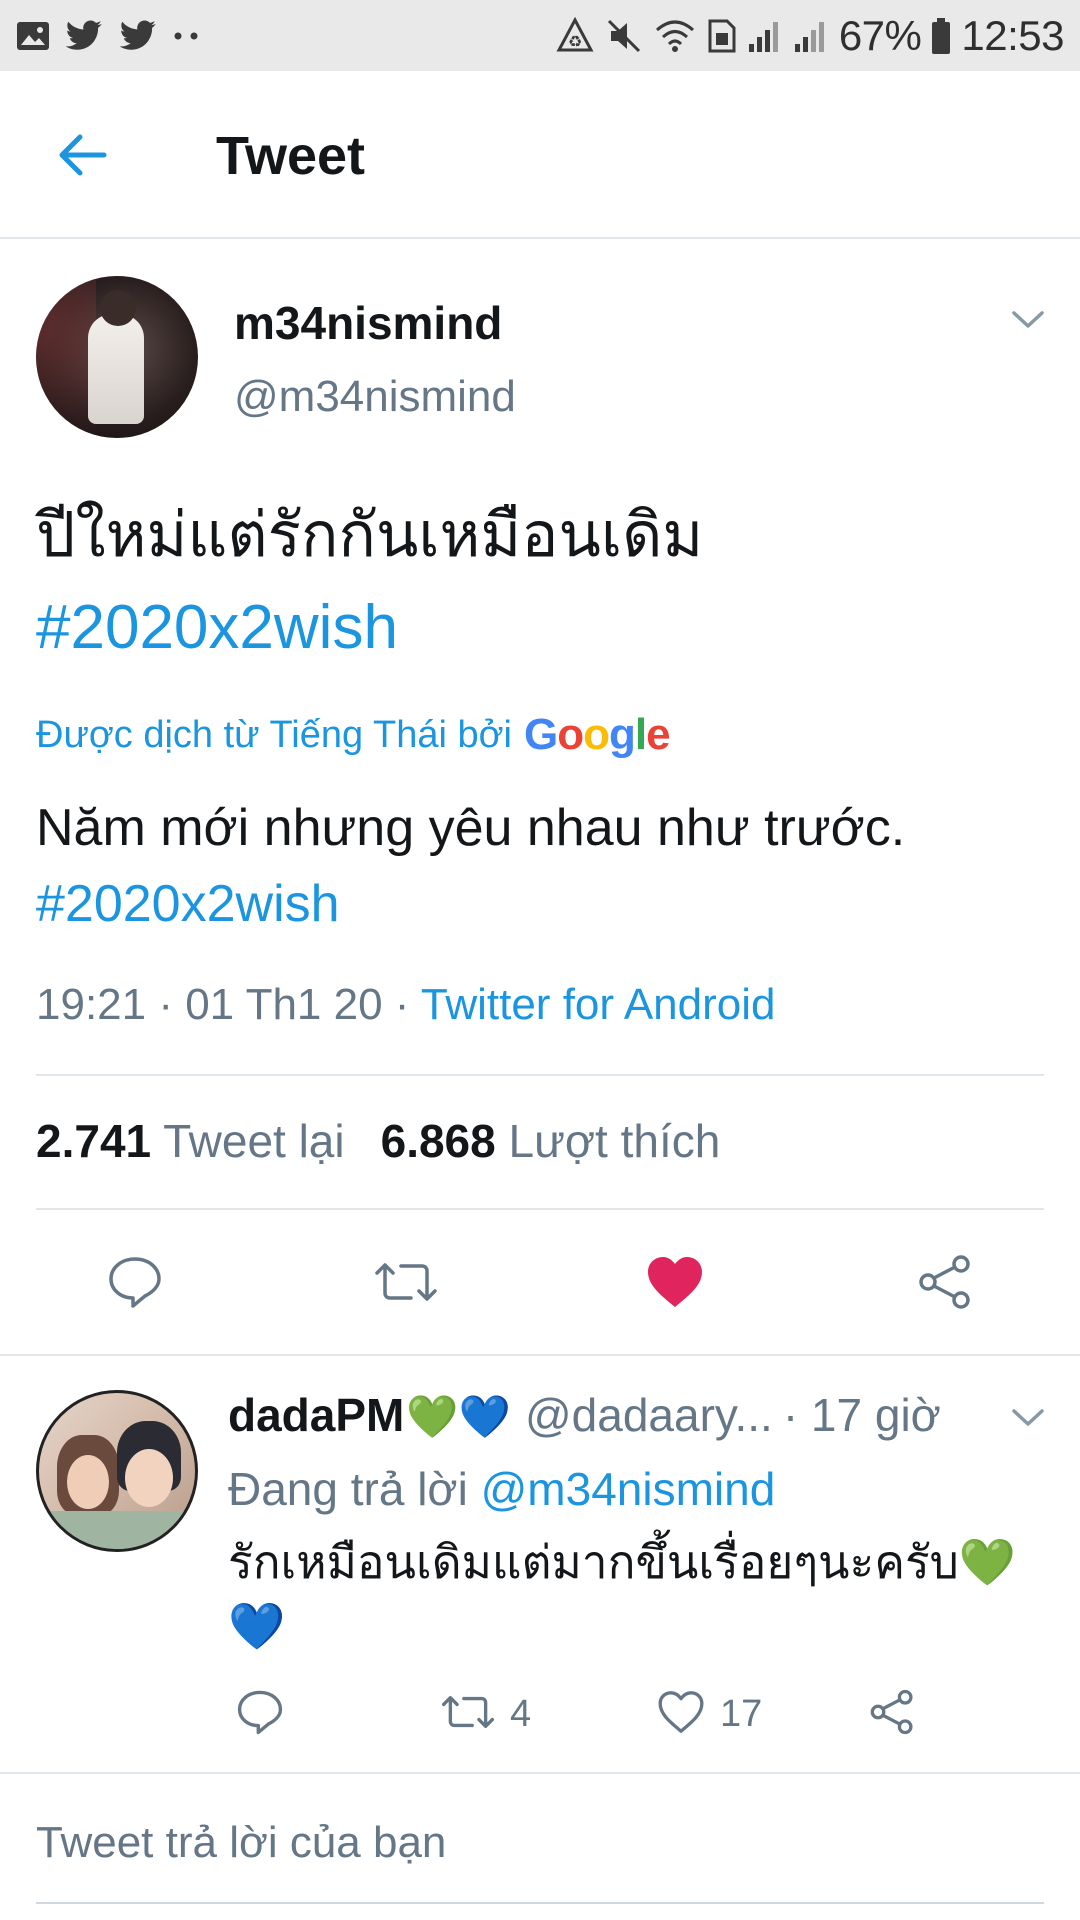 Image resolution: width=1080 pixels, height=1920 pixels. Describe the element at coordinates (628, 1489) in the screenshot. I see `replying-mention: @m34nismind` at that location.